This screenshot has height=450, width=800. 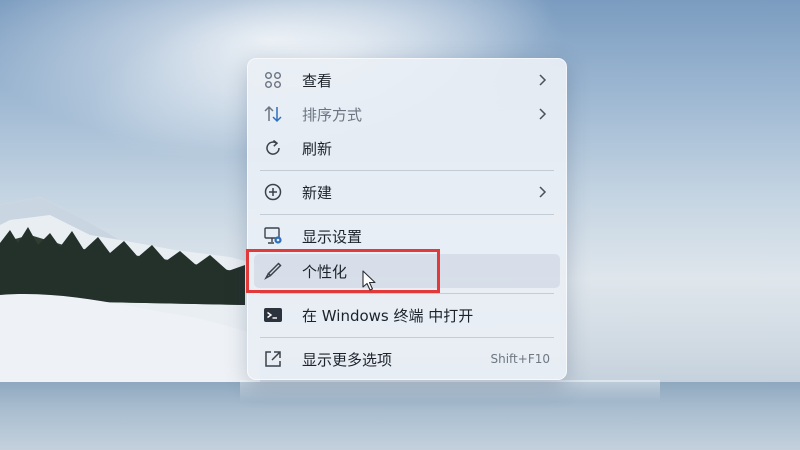 I want to click on menu-item-display-settings: 显示设置, so click(x=407, y=236).